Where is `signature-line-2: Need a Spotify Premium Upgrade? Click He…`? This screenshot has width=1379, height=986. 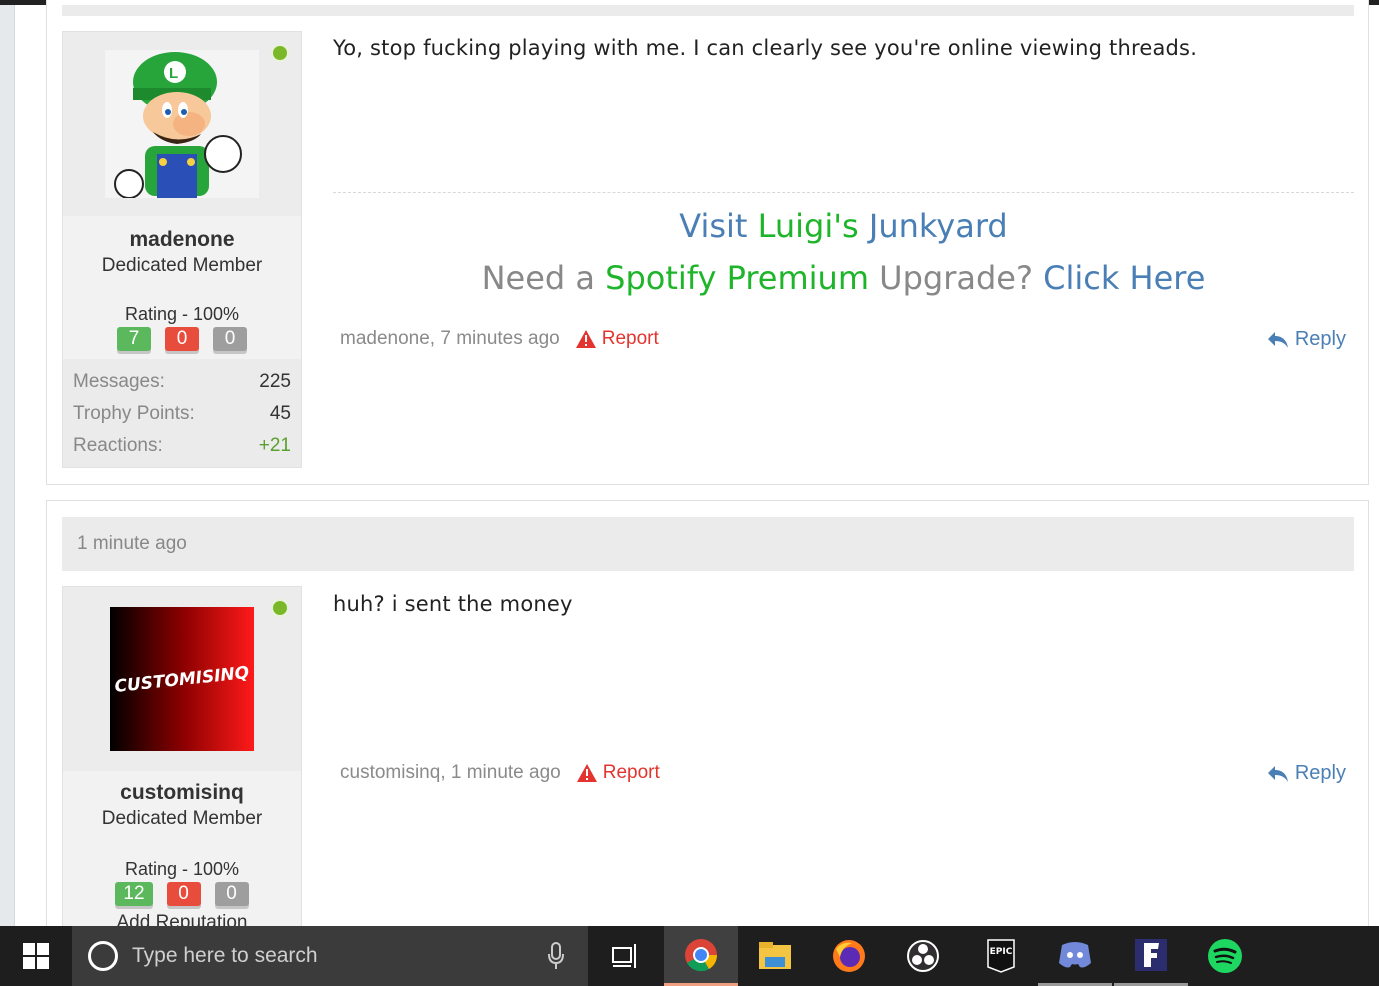 signature-line-2: Need a Spotify Premium Upgrade? Click He… is located at coordinates (843, 278).